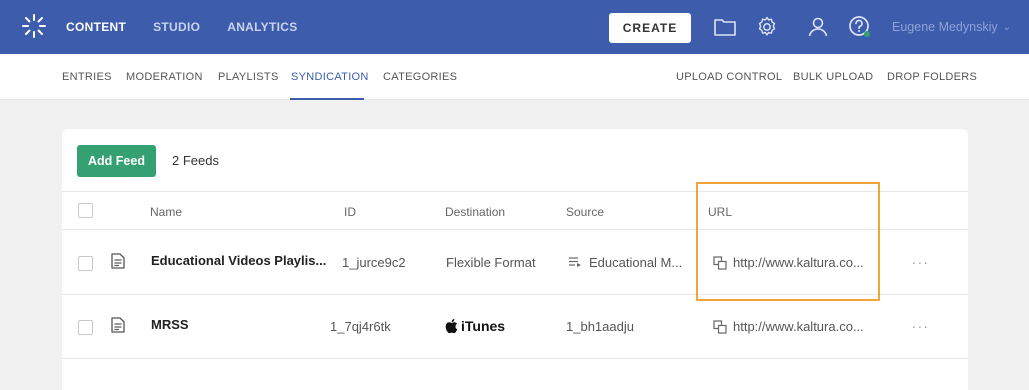 The height and width of the screenshot is (390, 1029). I want to click on feed-id: 1_jurce9c2, so click(374, 262).